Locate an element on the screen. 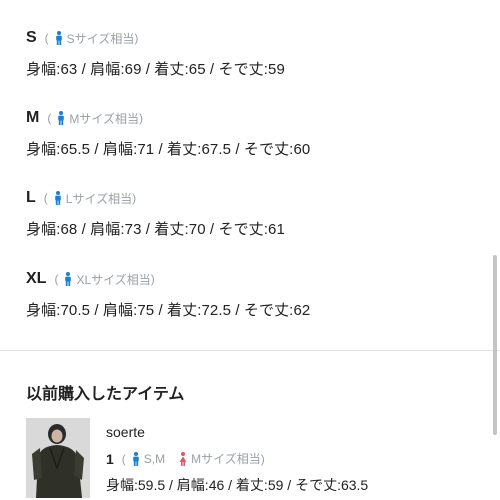 This screenshot has width=500, height=500. scrollbar is located at coordinates (495, 345).